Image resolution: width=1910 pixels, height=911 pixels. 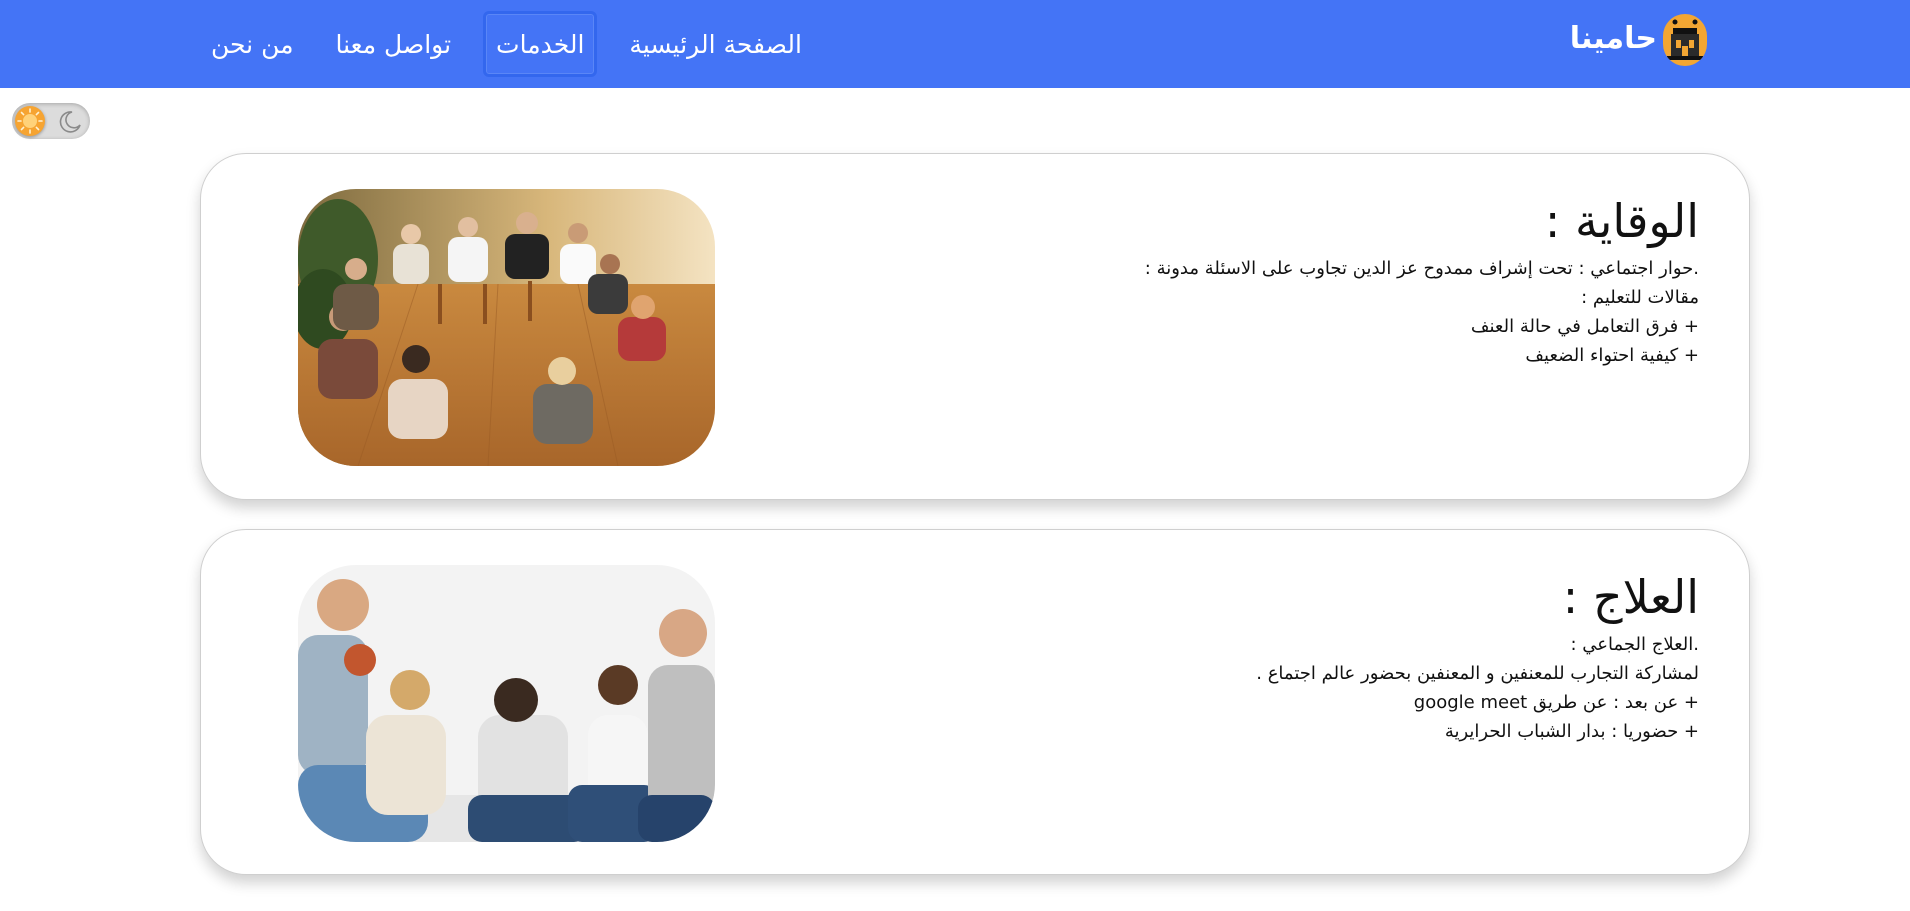 What do you see at coordinates (252, 44) in the screenshot?
I see `nav-about-us: من نحن` at bounding box center [252, 44].